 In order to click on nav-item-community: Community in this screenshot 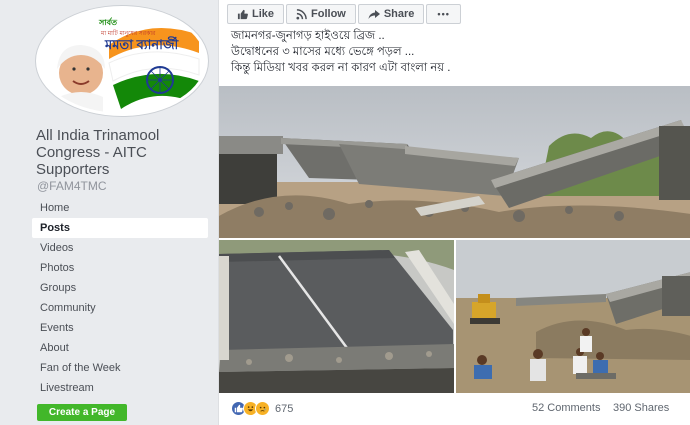, I will do `click(120, 308)`.